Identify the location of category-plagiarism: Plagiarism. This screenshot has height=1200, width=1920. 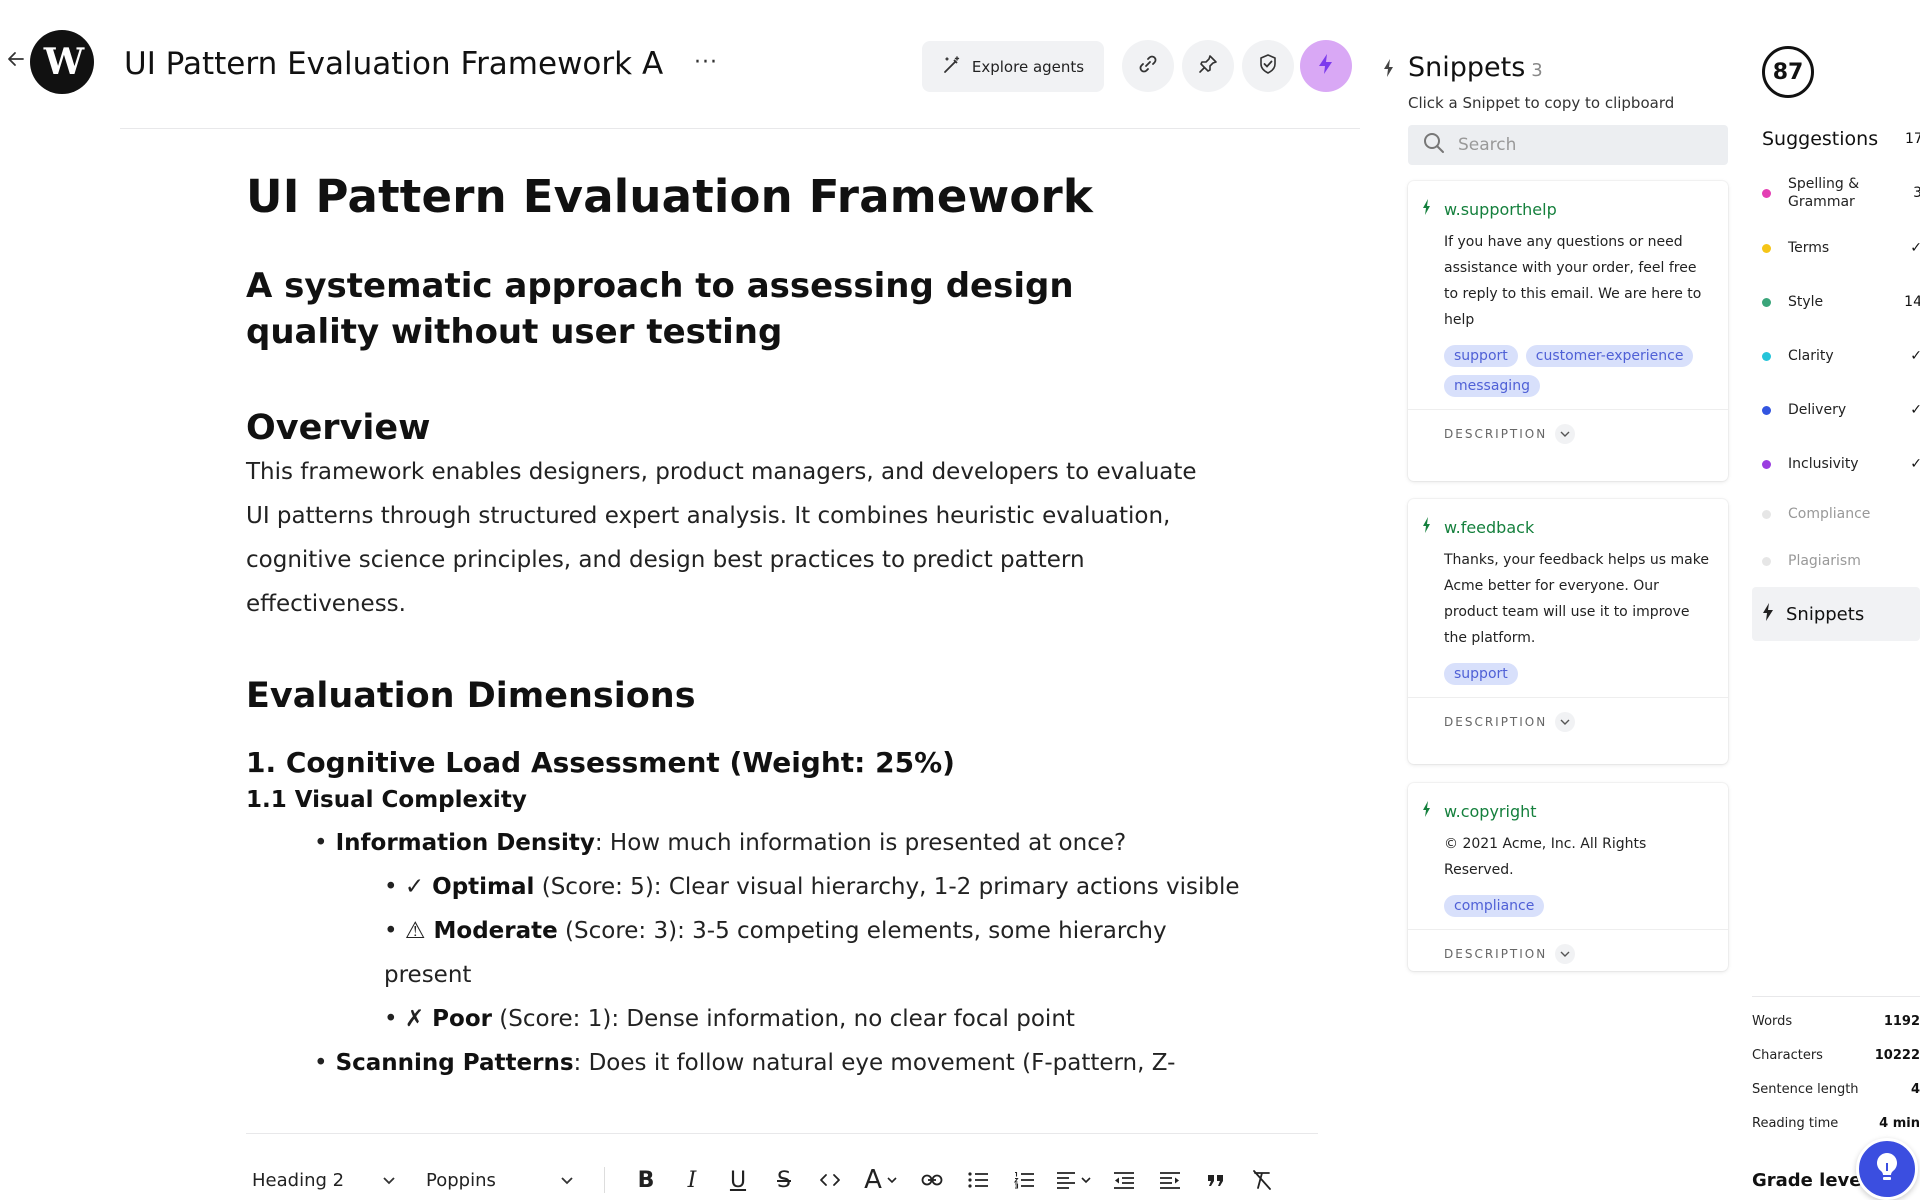
(1841, 561).